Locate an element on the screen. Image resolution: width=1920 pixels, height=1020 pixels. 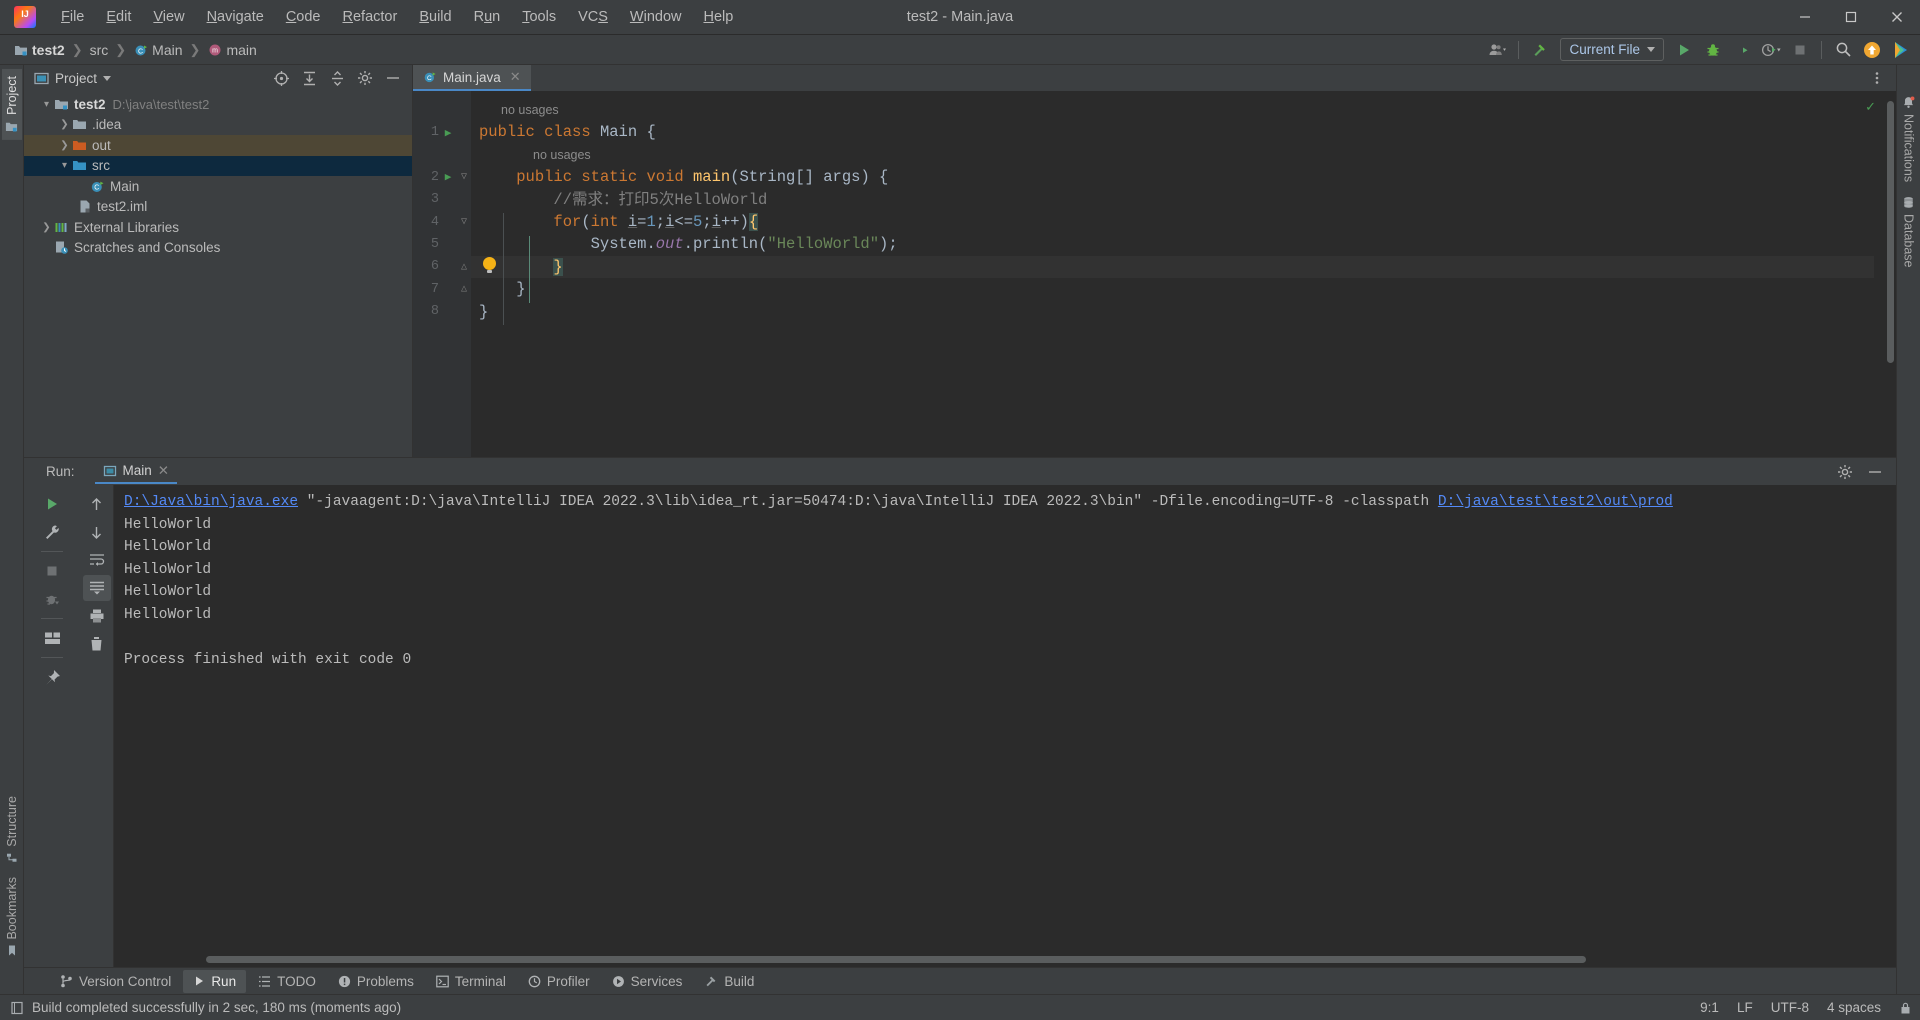
tool-tab-build: Build is located at coordinates (729, 981).